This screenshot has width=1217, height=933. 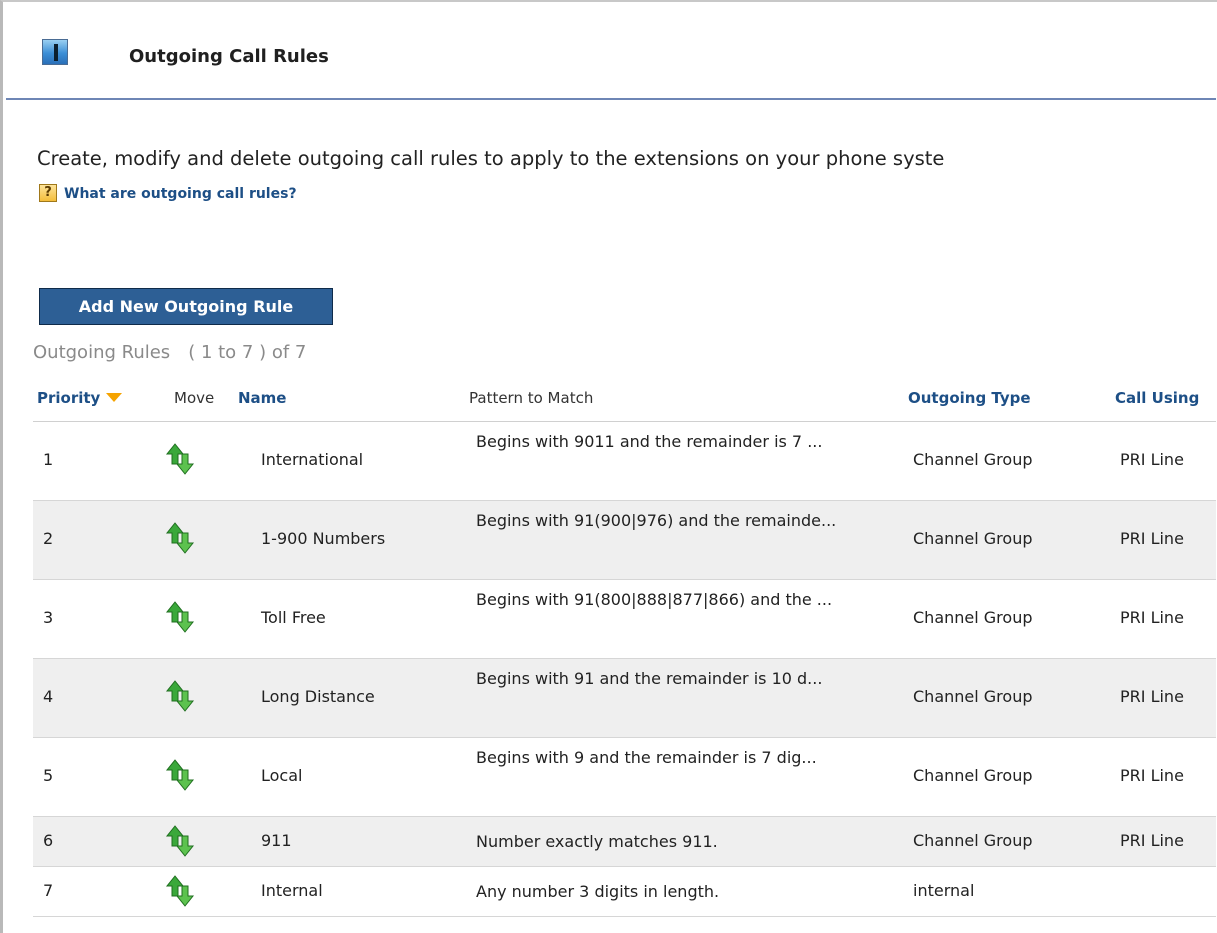 What do you see at coordinates (48, 696) in the screenshot?
I see `cell-priority: 4` at bounding box center [48, 696].